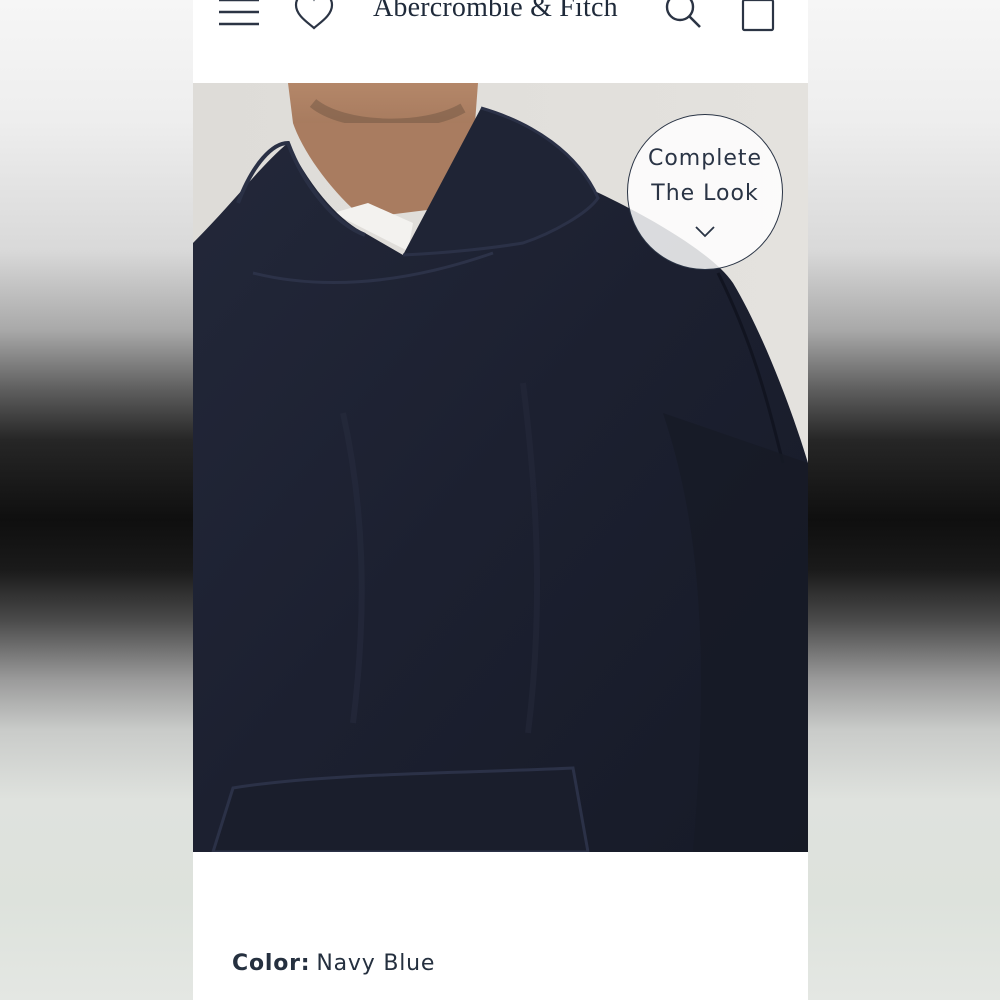  I want to click on color-value: Navy Blue, so click(376, 963).